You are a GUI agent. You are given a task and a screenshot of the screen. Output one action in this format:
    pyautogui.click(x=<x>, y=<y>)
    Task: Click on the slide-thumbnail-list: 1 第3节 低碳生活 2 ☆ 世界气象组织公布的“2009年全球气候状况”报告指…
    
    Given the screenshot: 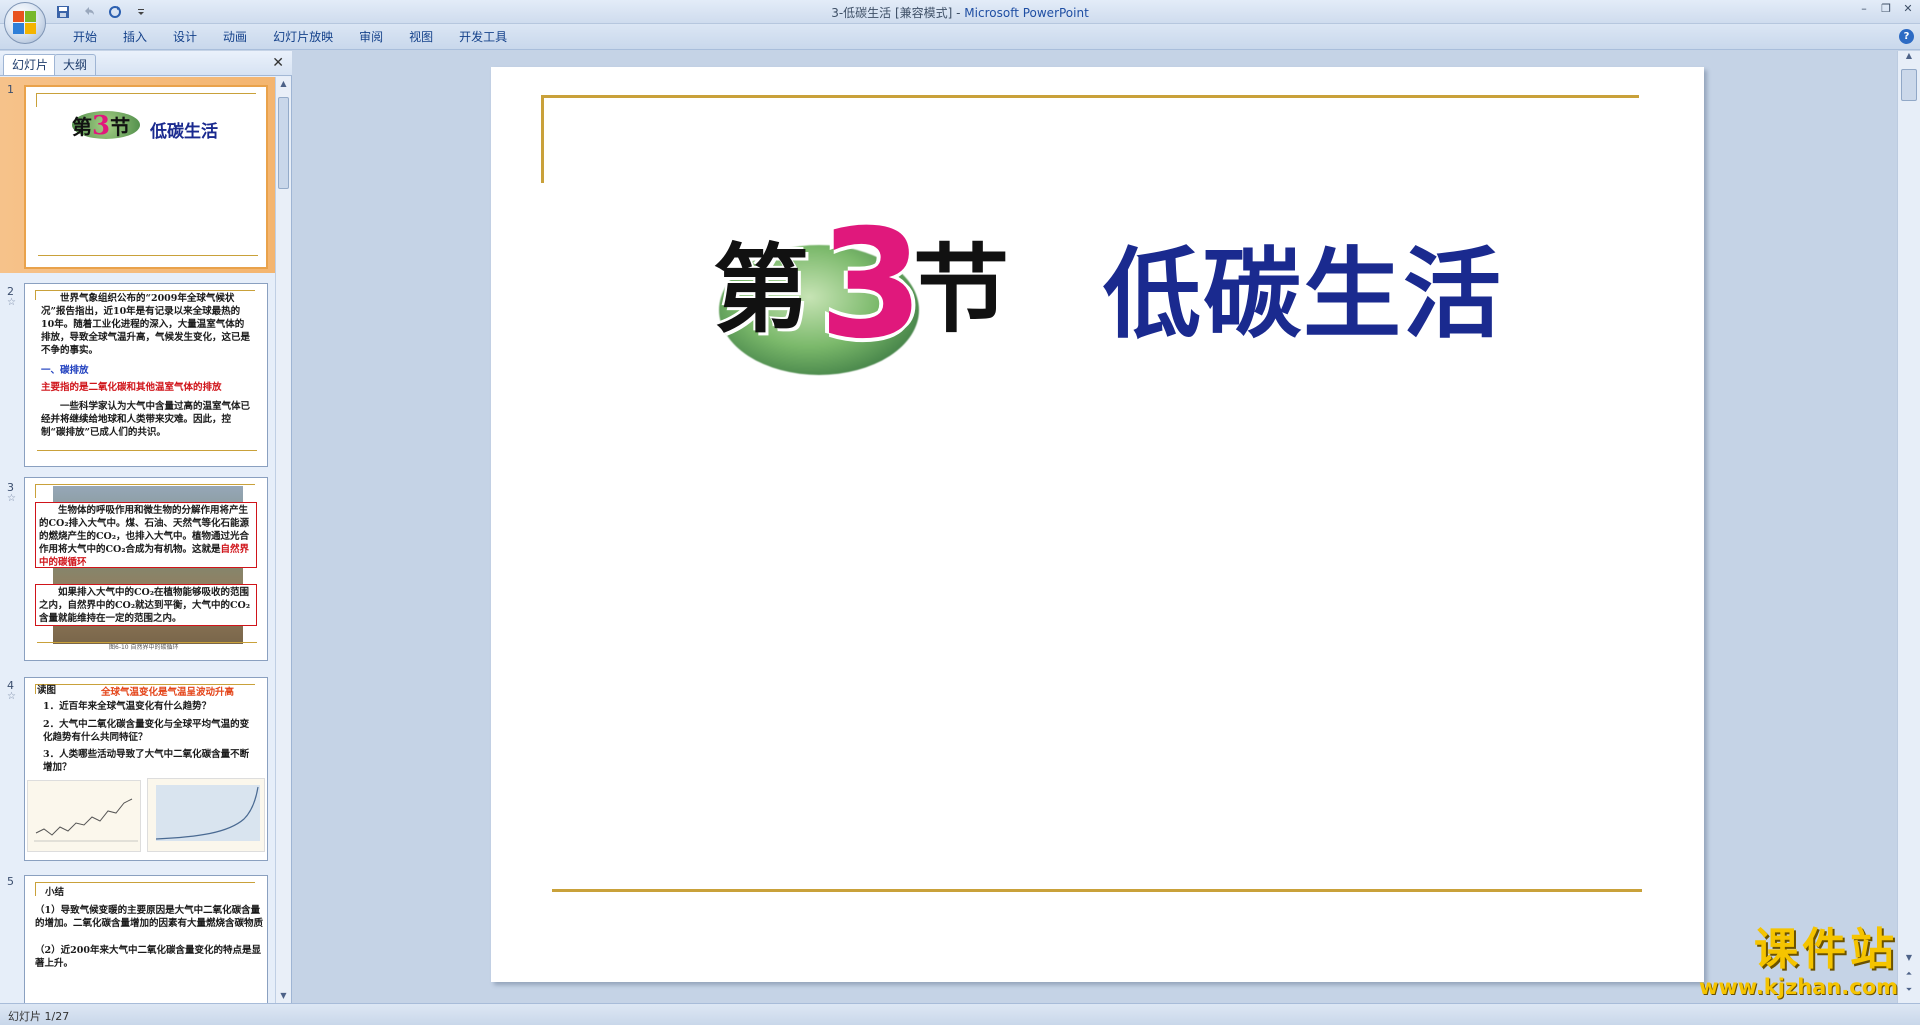 What is the action you would take?
    pyautogui.click(x=138, y=540)
    